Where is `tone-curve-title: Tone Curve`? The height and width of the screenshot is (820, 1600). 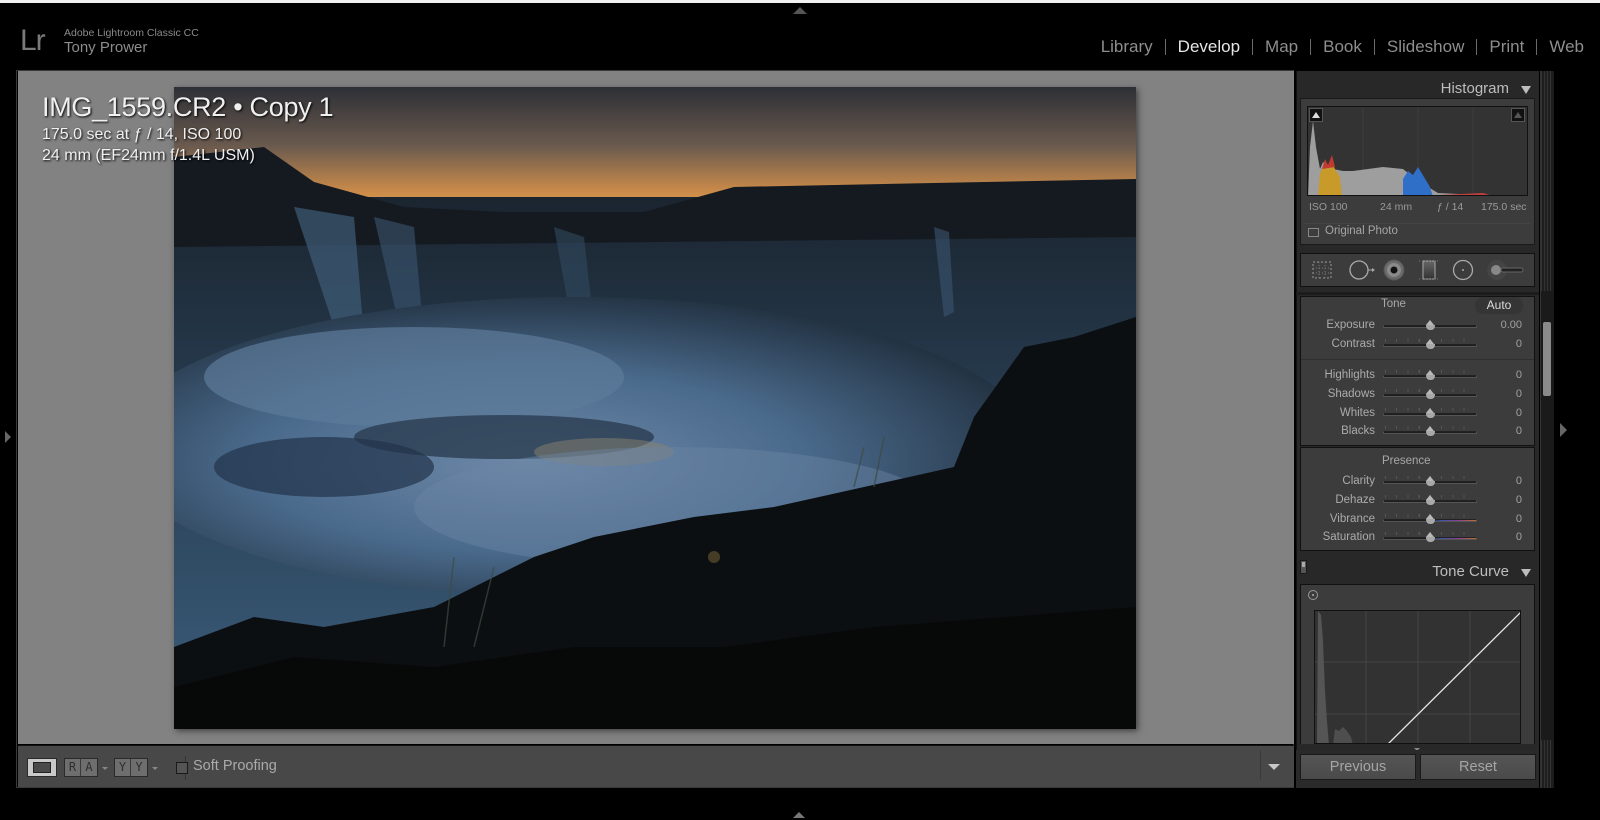
tone-curve-title: Tone Curve is located at coordinates (1470, 571).